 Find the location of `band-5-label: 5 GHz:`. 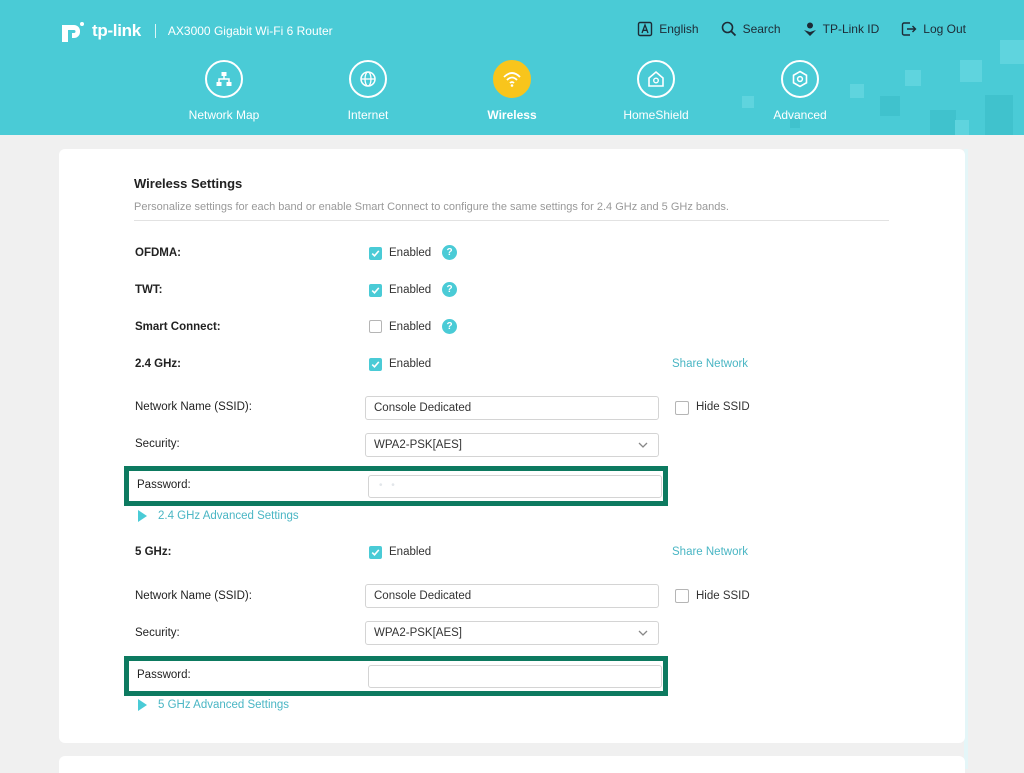

band-5-label: 5 GHz: is located at coordinates (153, 552).